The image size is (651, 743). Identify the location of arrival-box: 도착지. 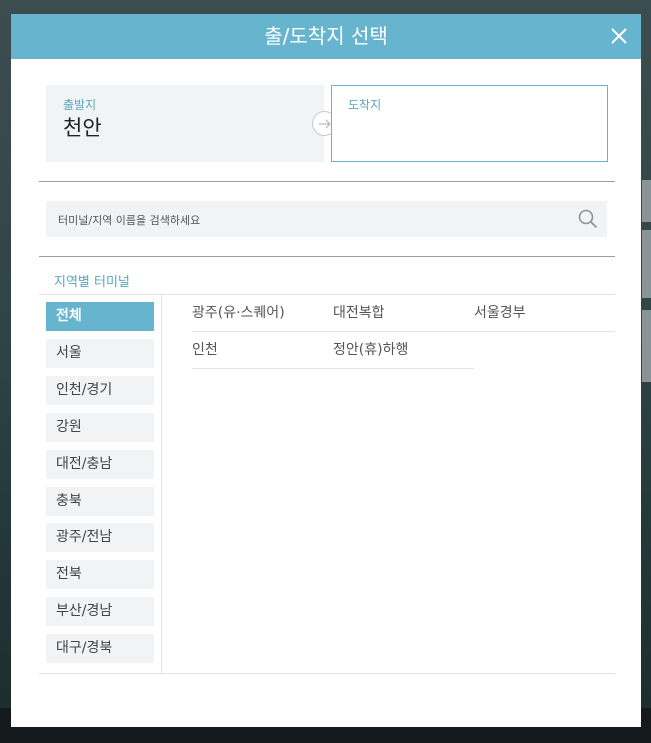
(469, 123).